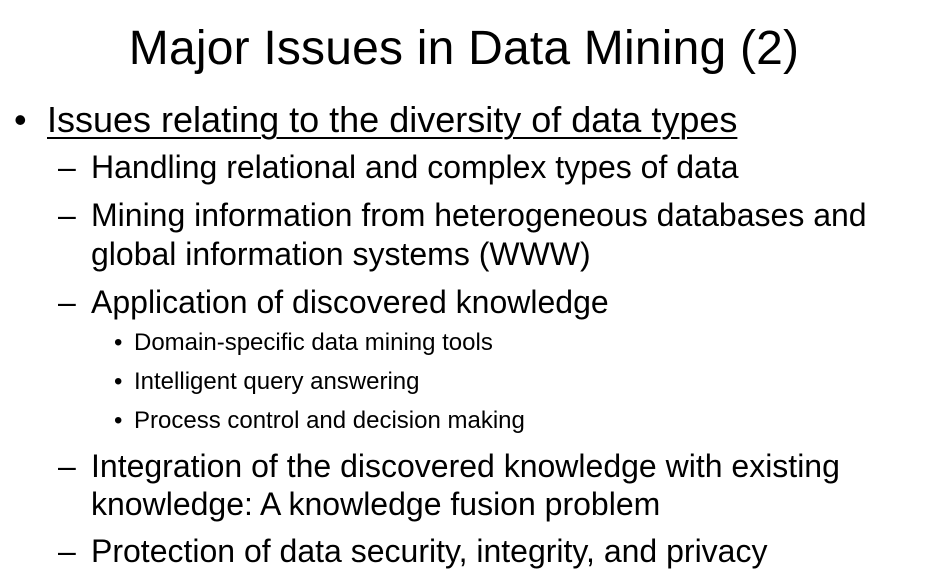 The image size is (928, 572). What do you see at coordinates (277, 381) in the screenshot?
I see `sub-list-item-text: Intelligent query answering` at bounding box center [277, 381].